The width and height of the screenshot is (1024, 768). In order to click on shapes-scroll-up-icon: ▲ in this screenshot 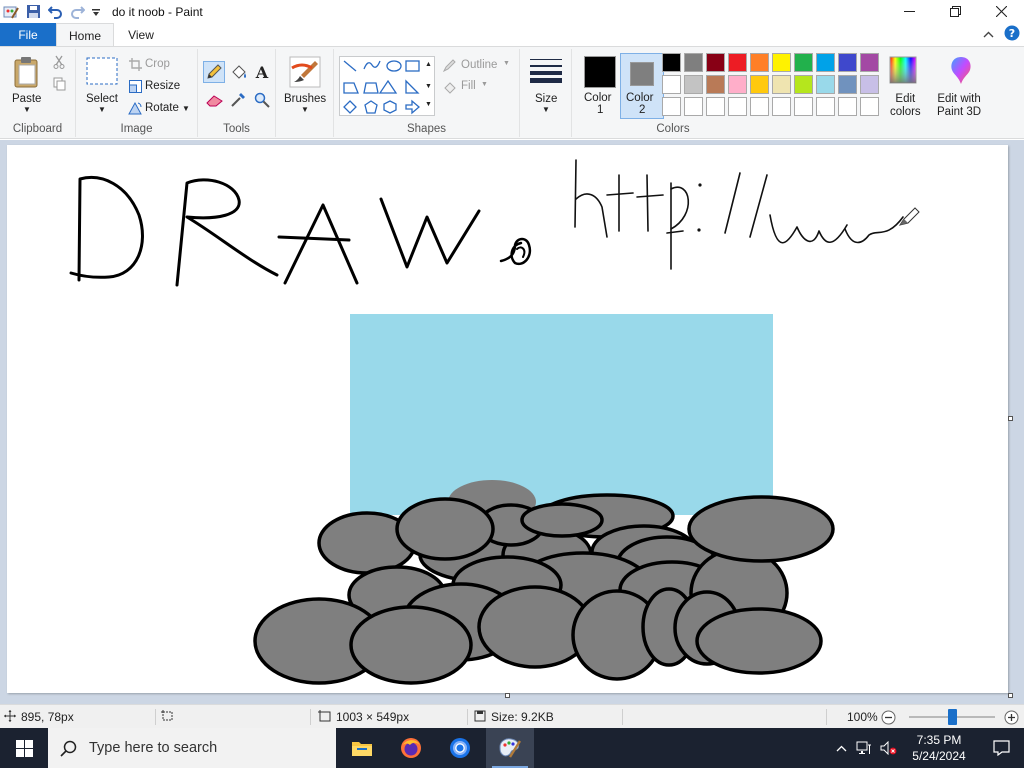, I will do `click(428, 64)`.